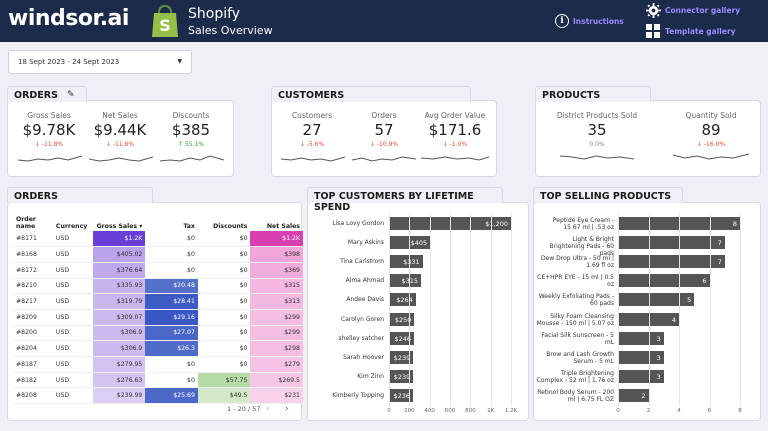  I want to click on col-tax: Tax, so click(171, 219).